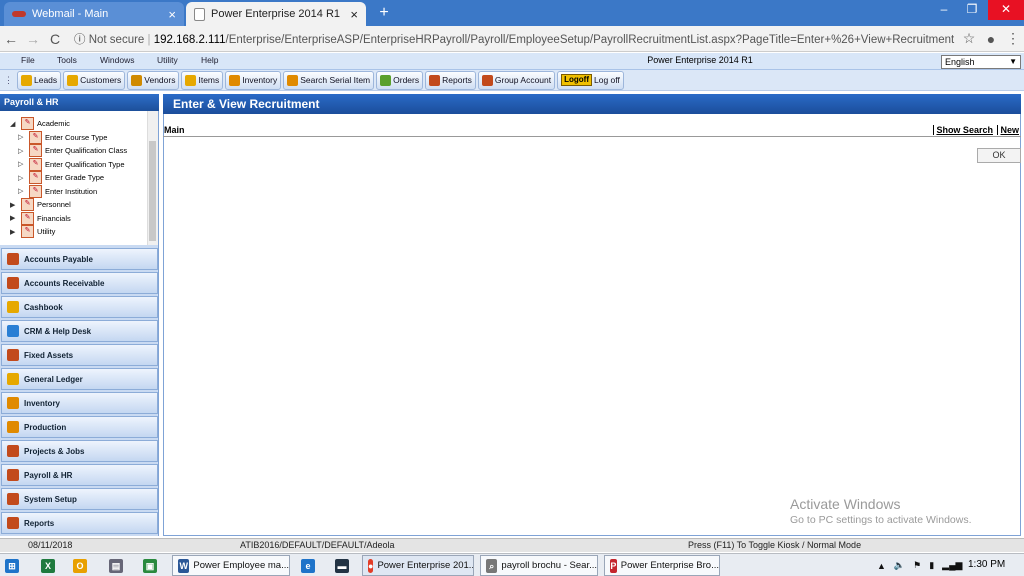  What do you see at coordinates (55, 39) in the screenshot?
I see `reload-button: C` at bounding box center [55, 39].